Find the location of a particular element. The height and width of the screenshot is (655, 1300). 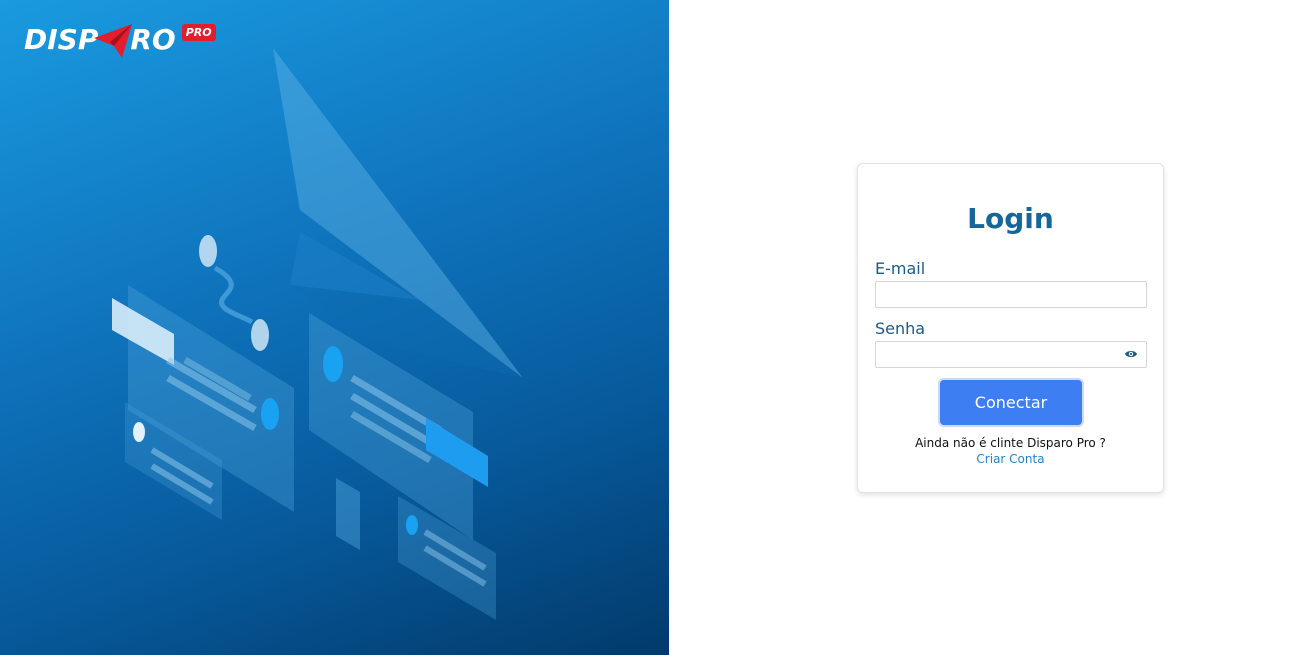

password-field is located at coordinates (1011, 354).